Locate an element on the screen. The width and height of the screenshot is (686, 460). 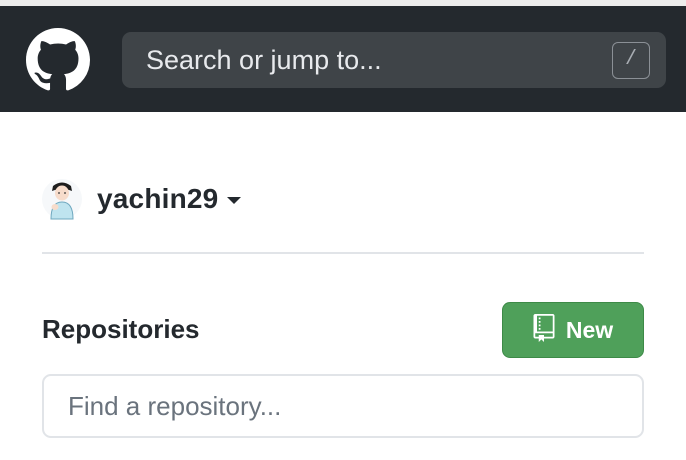
global-search: / is located at coordinates (394, 60).